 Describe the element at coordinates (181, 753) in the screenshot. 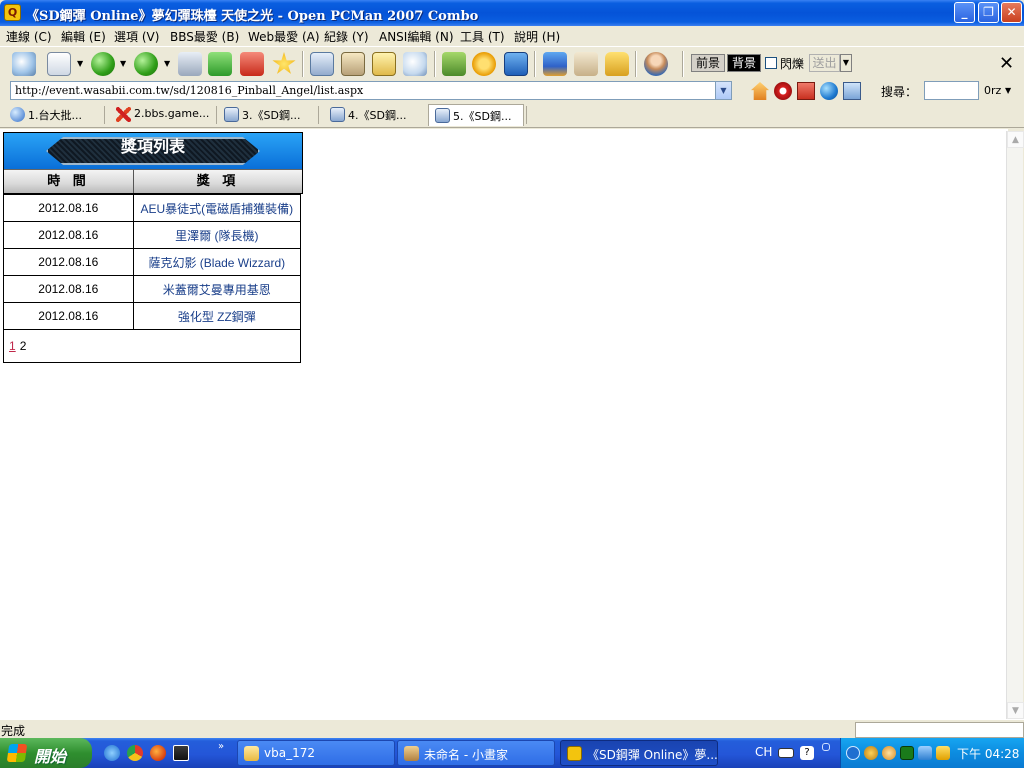

I see `live-icon` at that location.